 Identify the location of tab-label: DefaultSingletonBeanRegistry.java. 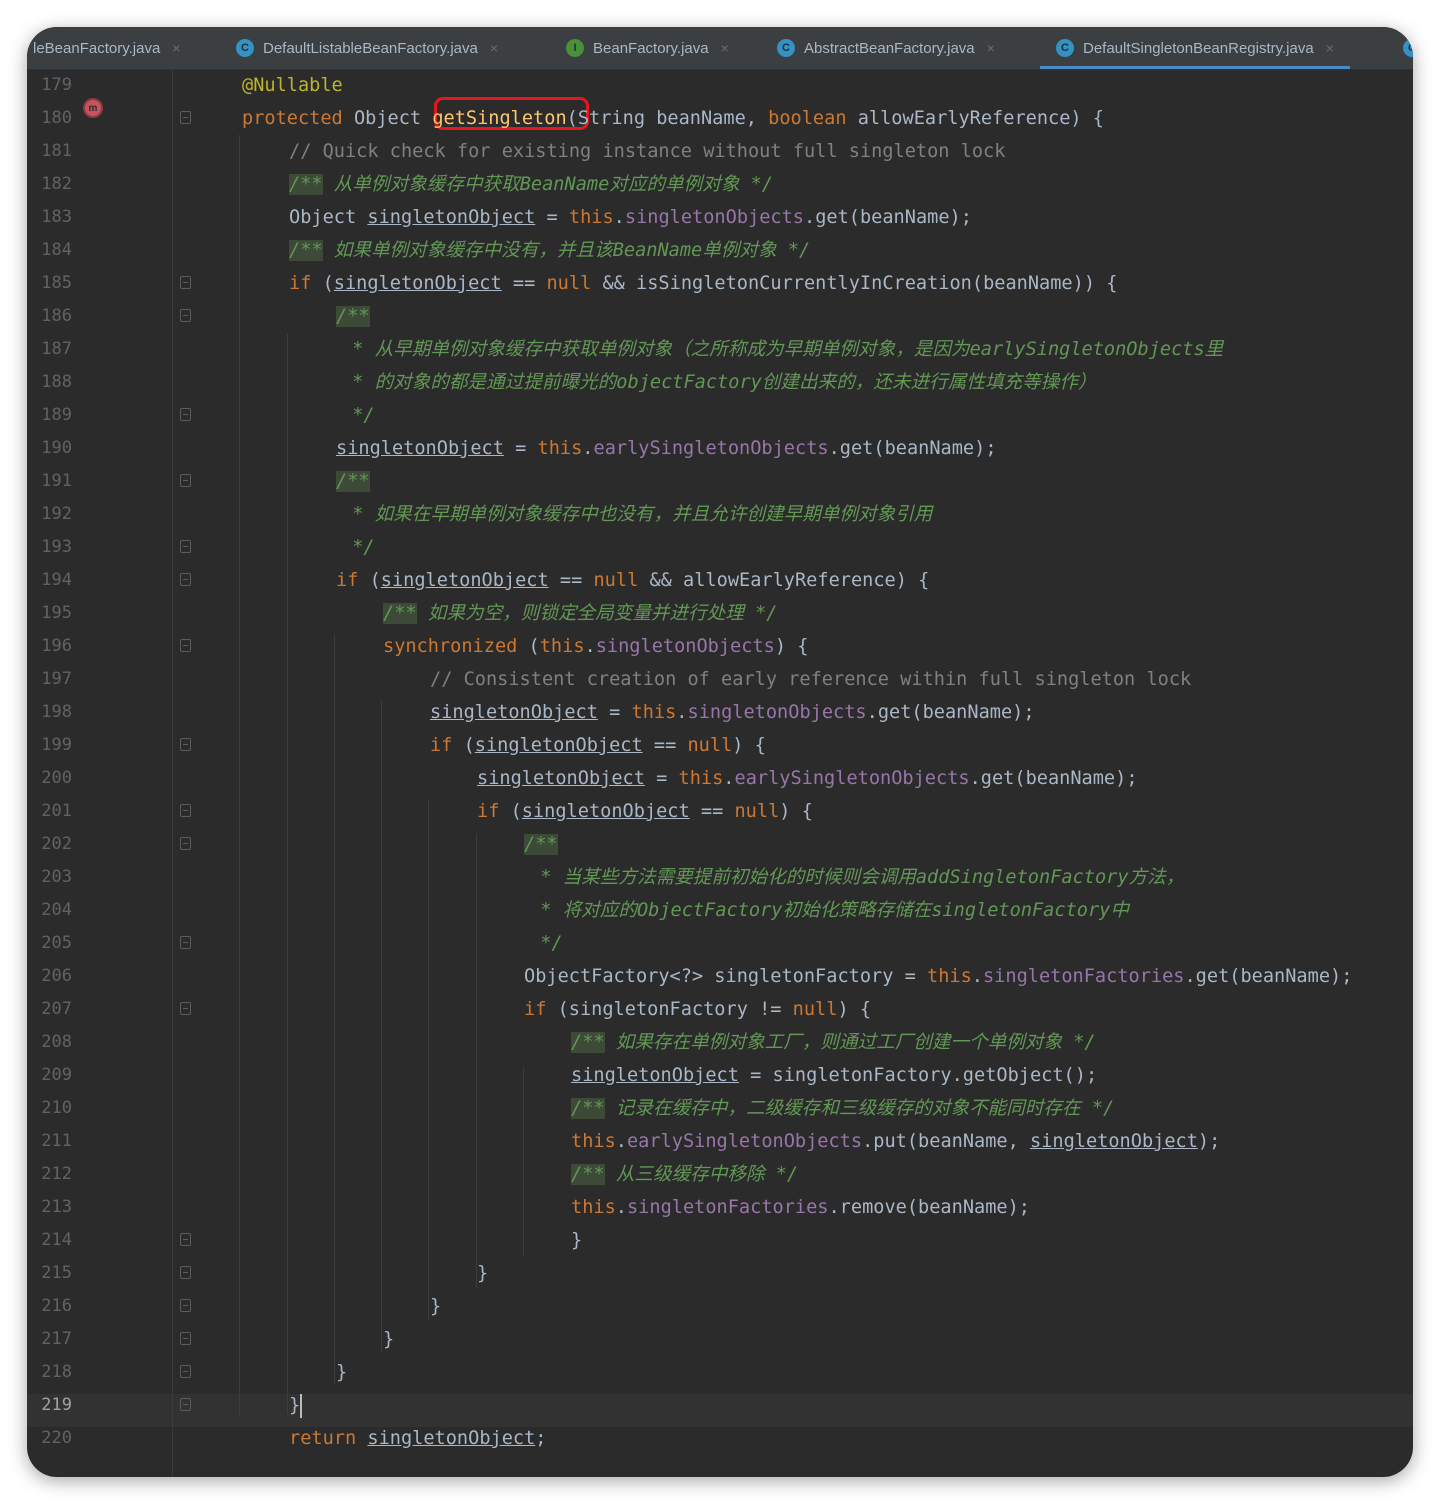
(1198, 48).